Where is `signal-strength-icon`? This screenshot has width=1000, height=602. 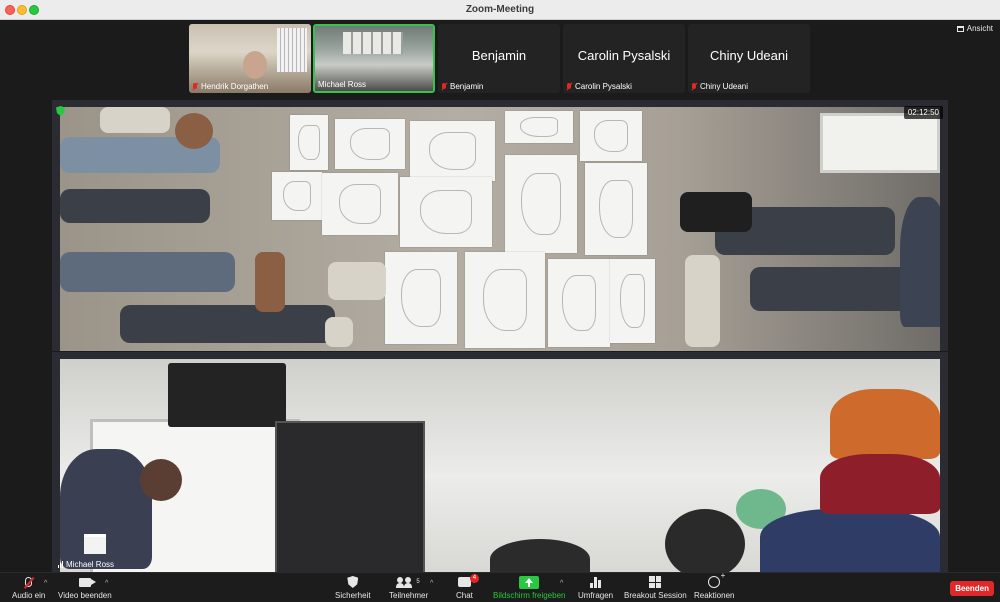 signal-strength-icon is located at coordinates (60, 564).